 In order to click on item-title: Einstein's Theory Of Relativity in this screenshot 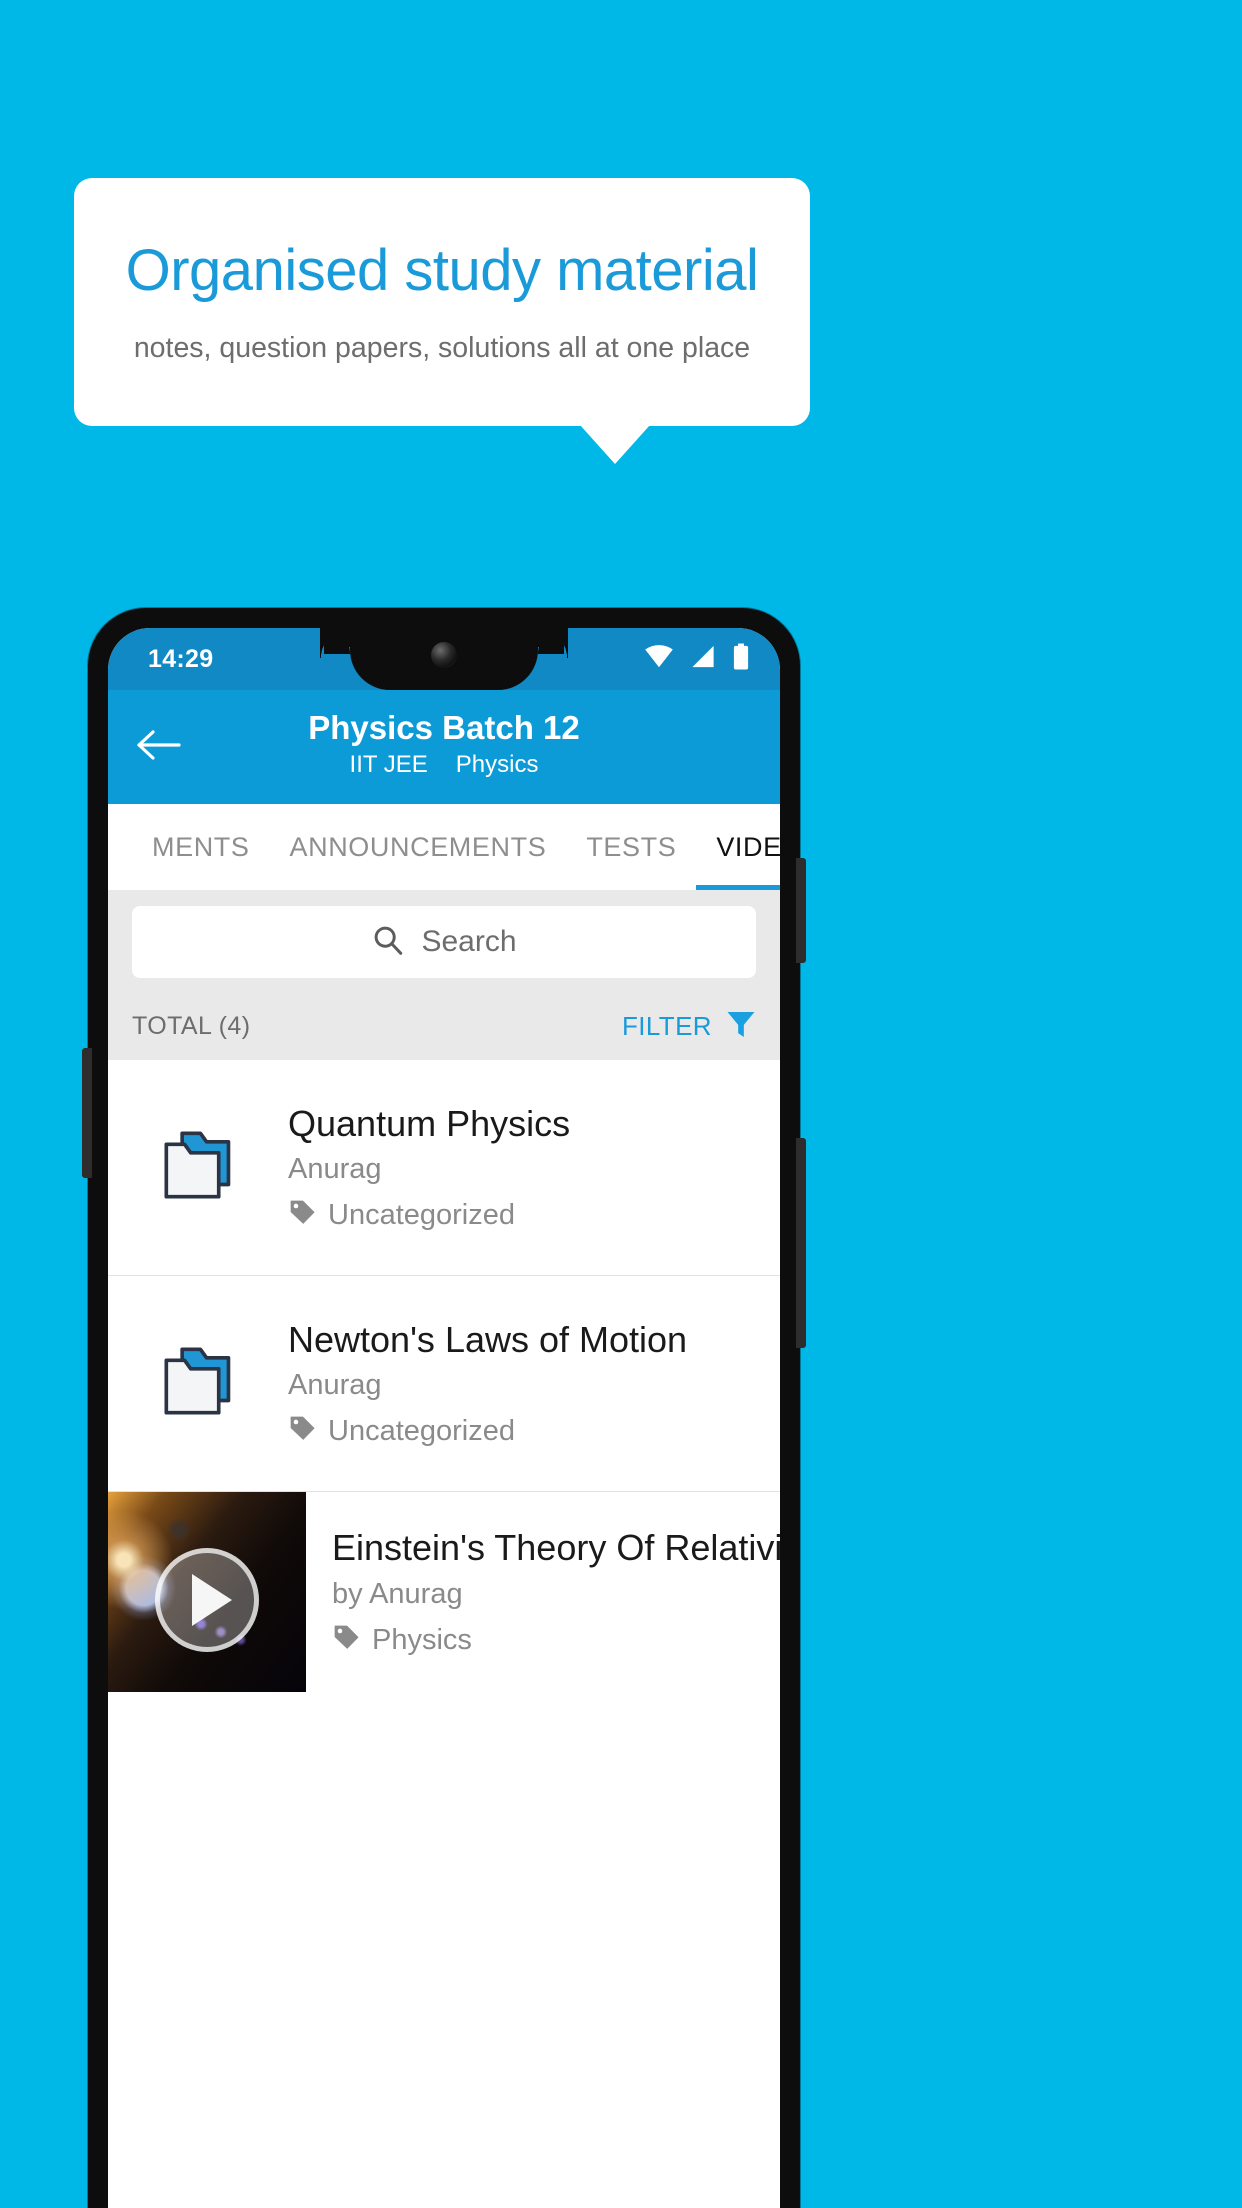, I will do `click(556, 1547)`.